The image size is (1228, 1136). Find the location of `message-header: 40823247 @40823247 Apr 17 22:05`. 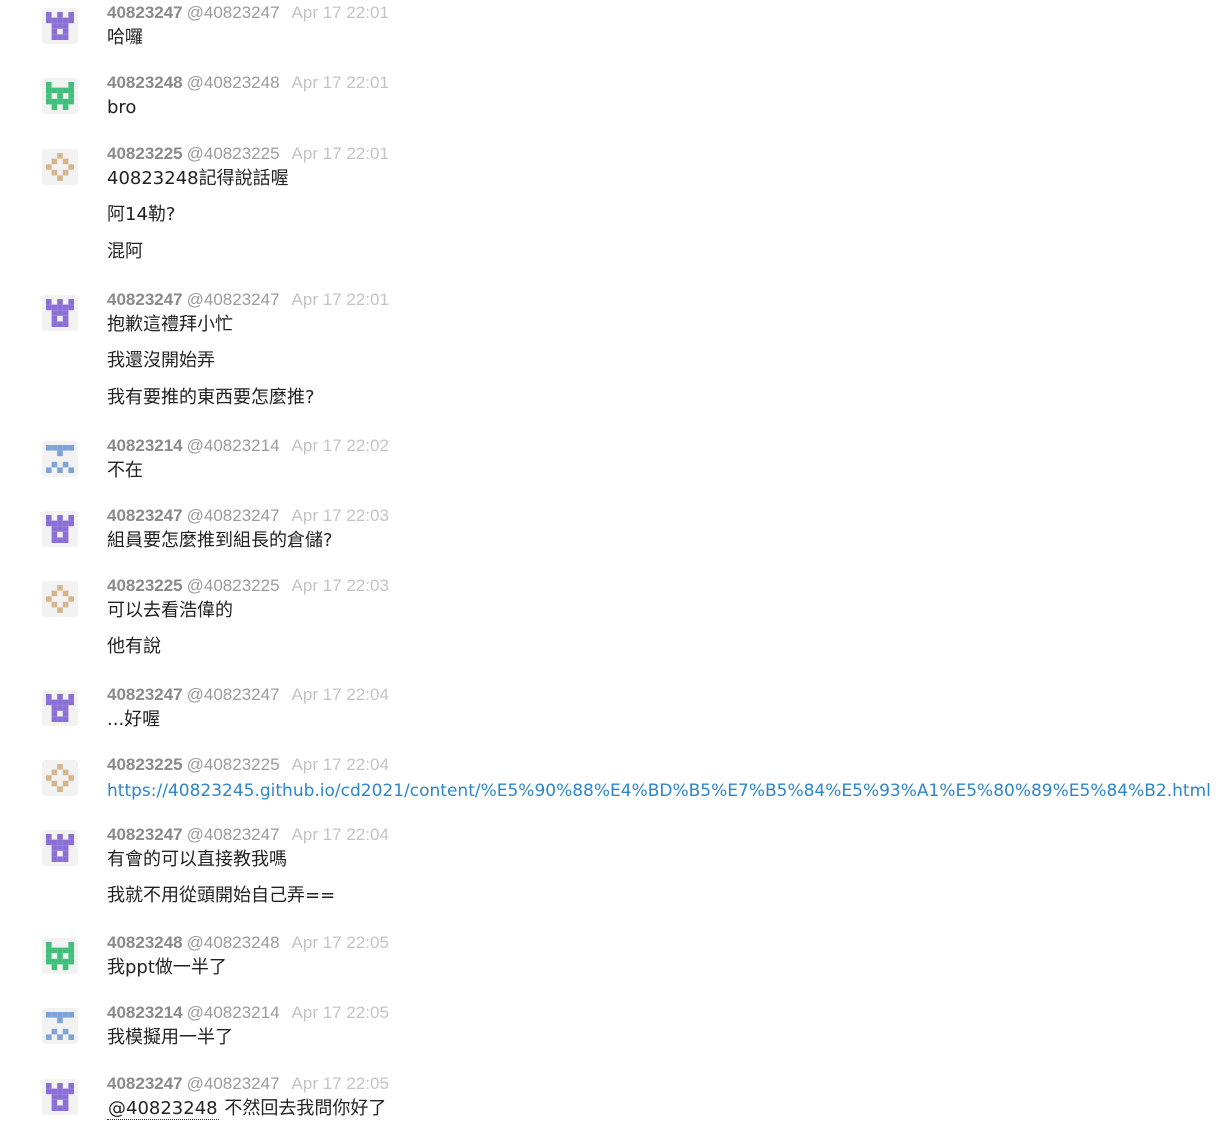

message-header: 40823247 @40823247 Apr 17 22:05 is located at coordinates (248, 1084).